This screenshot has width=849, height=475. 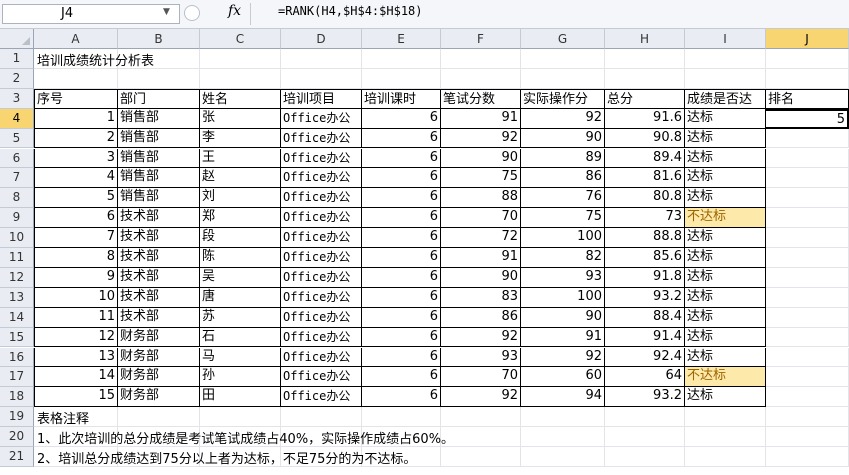 I want to click on total-score-cell: 89.4, so click(x=645, y=158).